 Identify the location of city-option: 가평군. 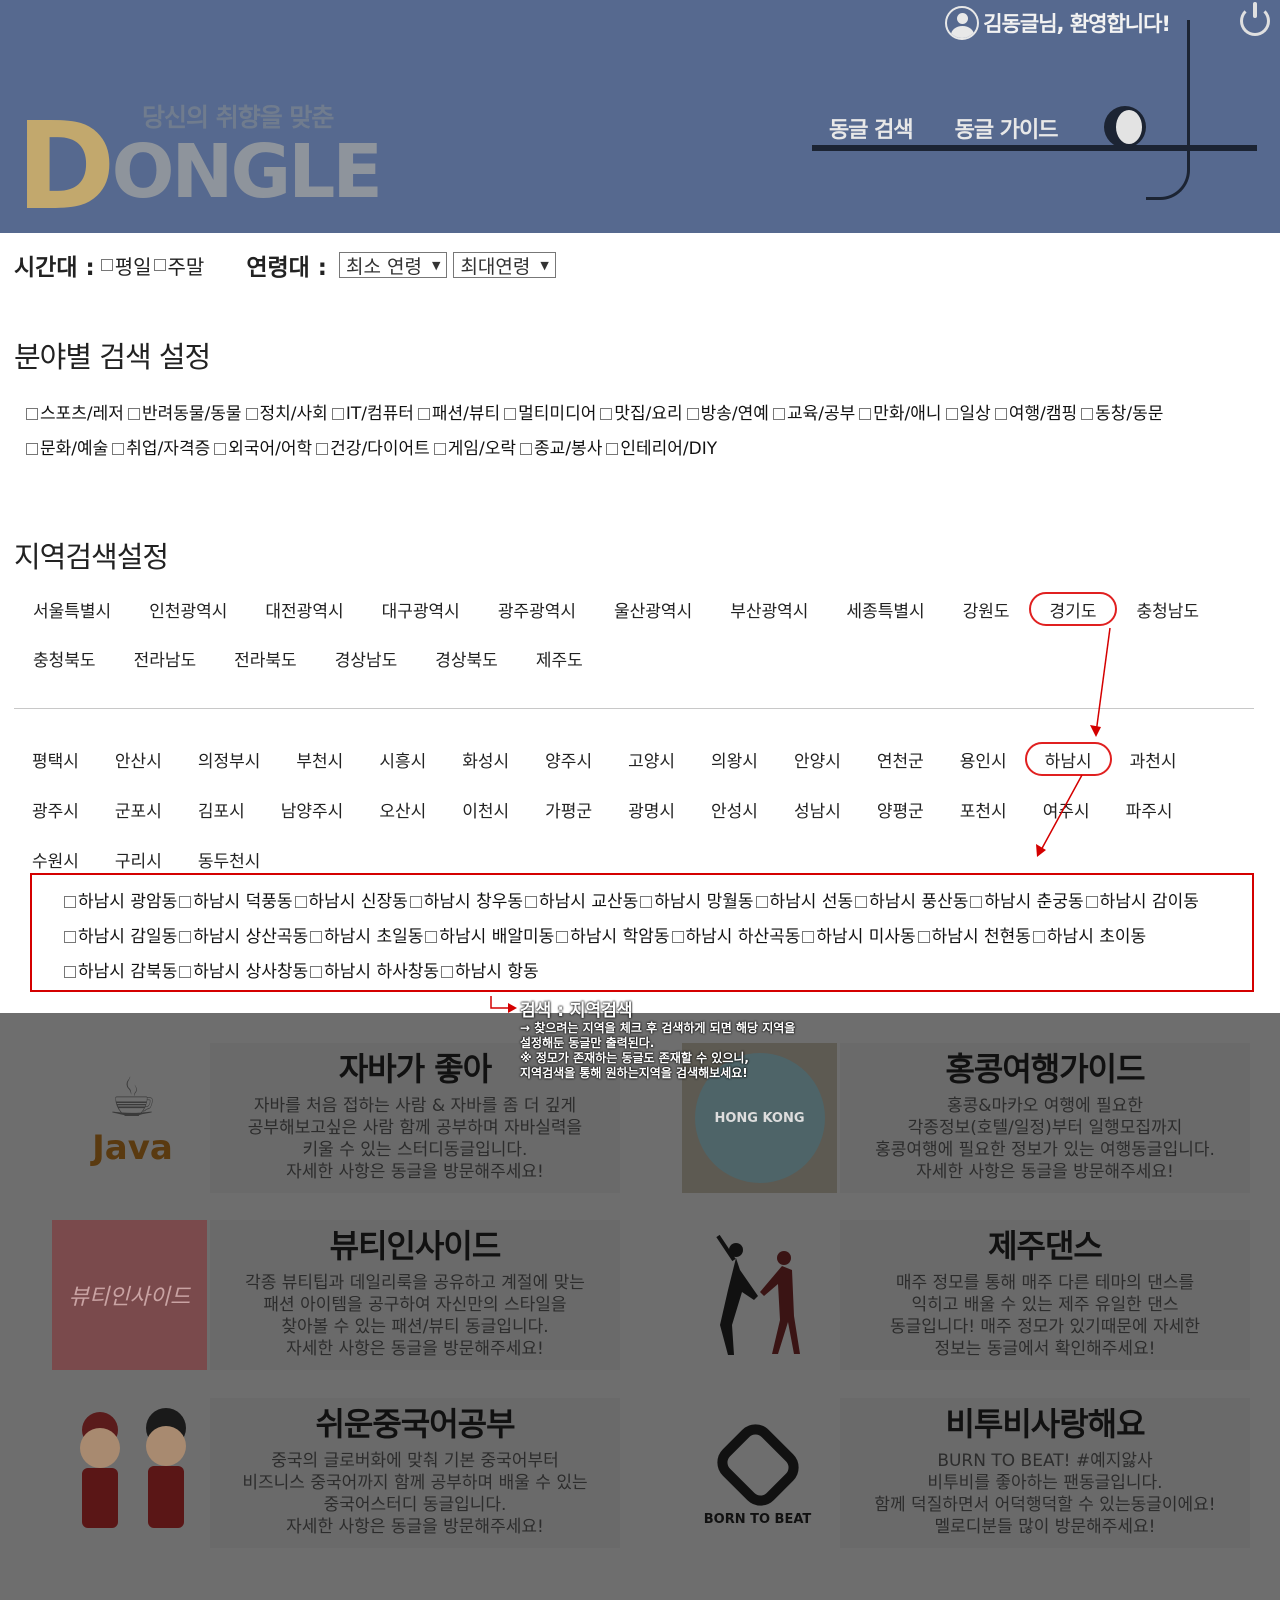
(568, 809).